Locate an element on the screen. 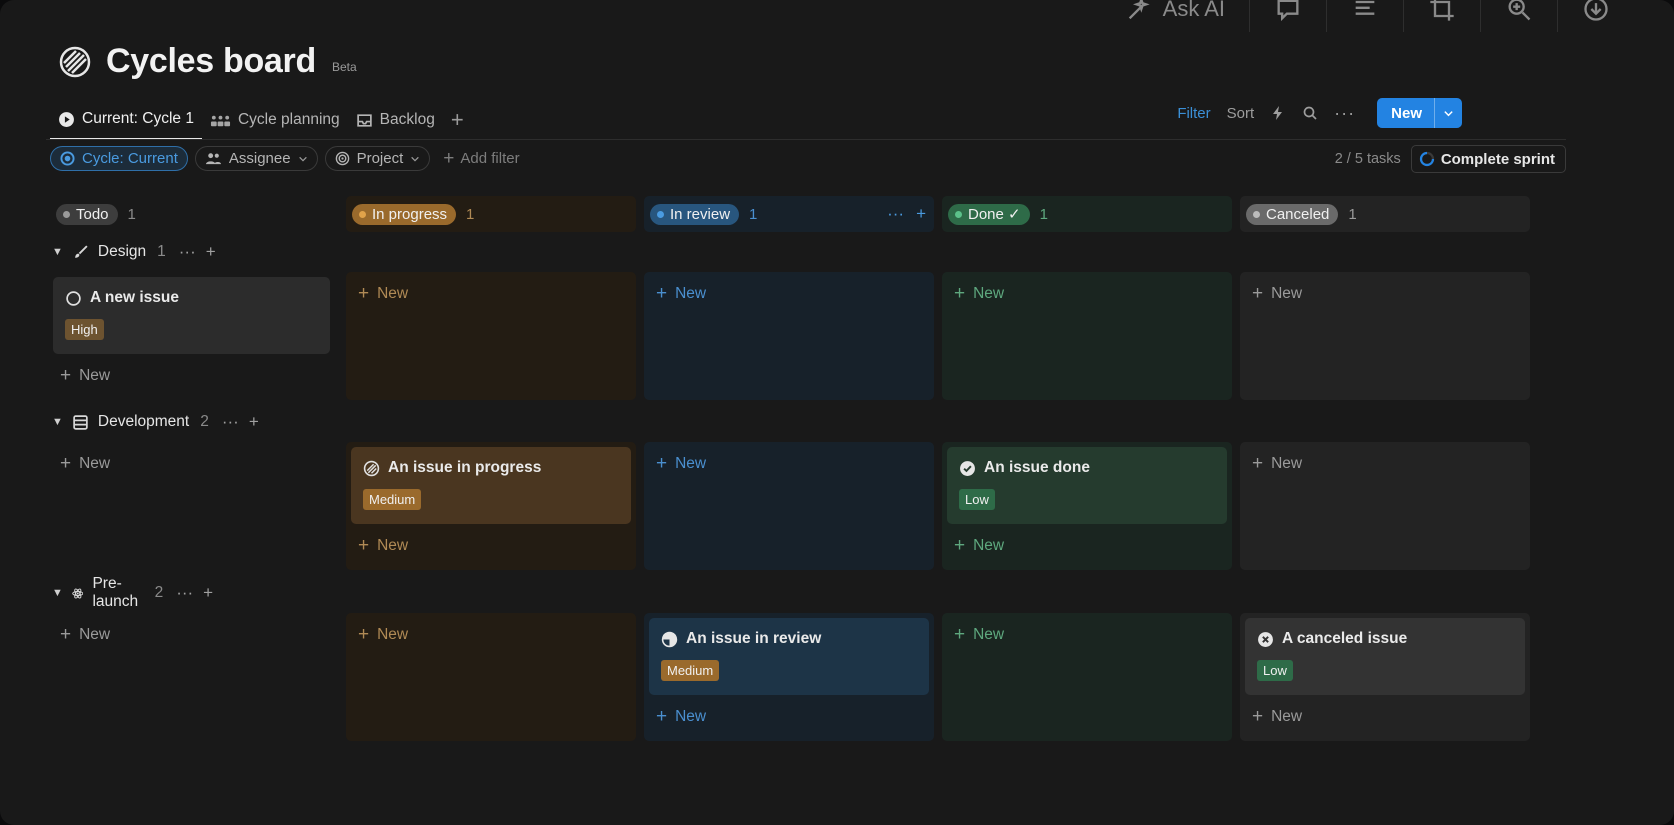 The width and height of the screenshot is (1674, 825). issue-card: An issue in review Medium is located at coordinates (789, 656).